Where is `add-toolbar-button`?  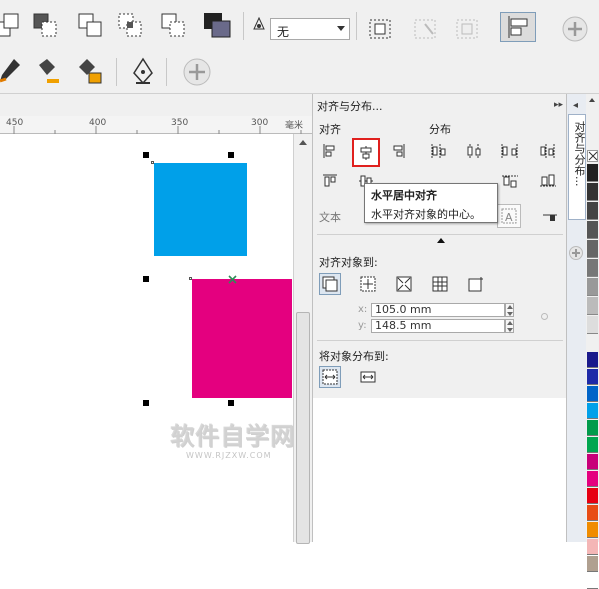
add-toolbar-button is located at coordinates (575, 29).